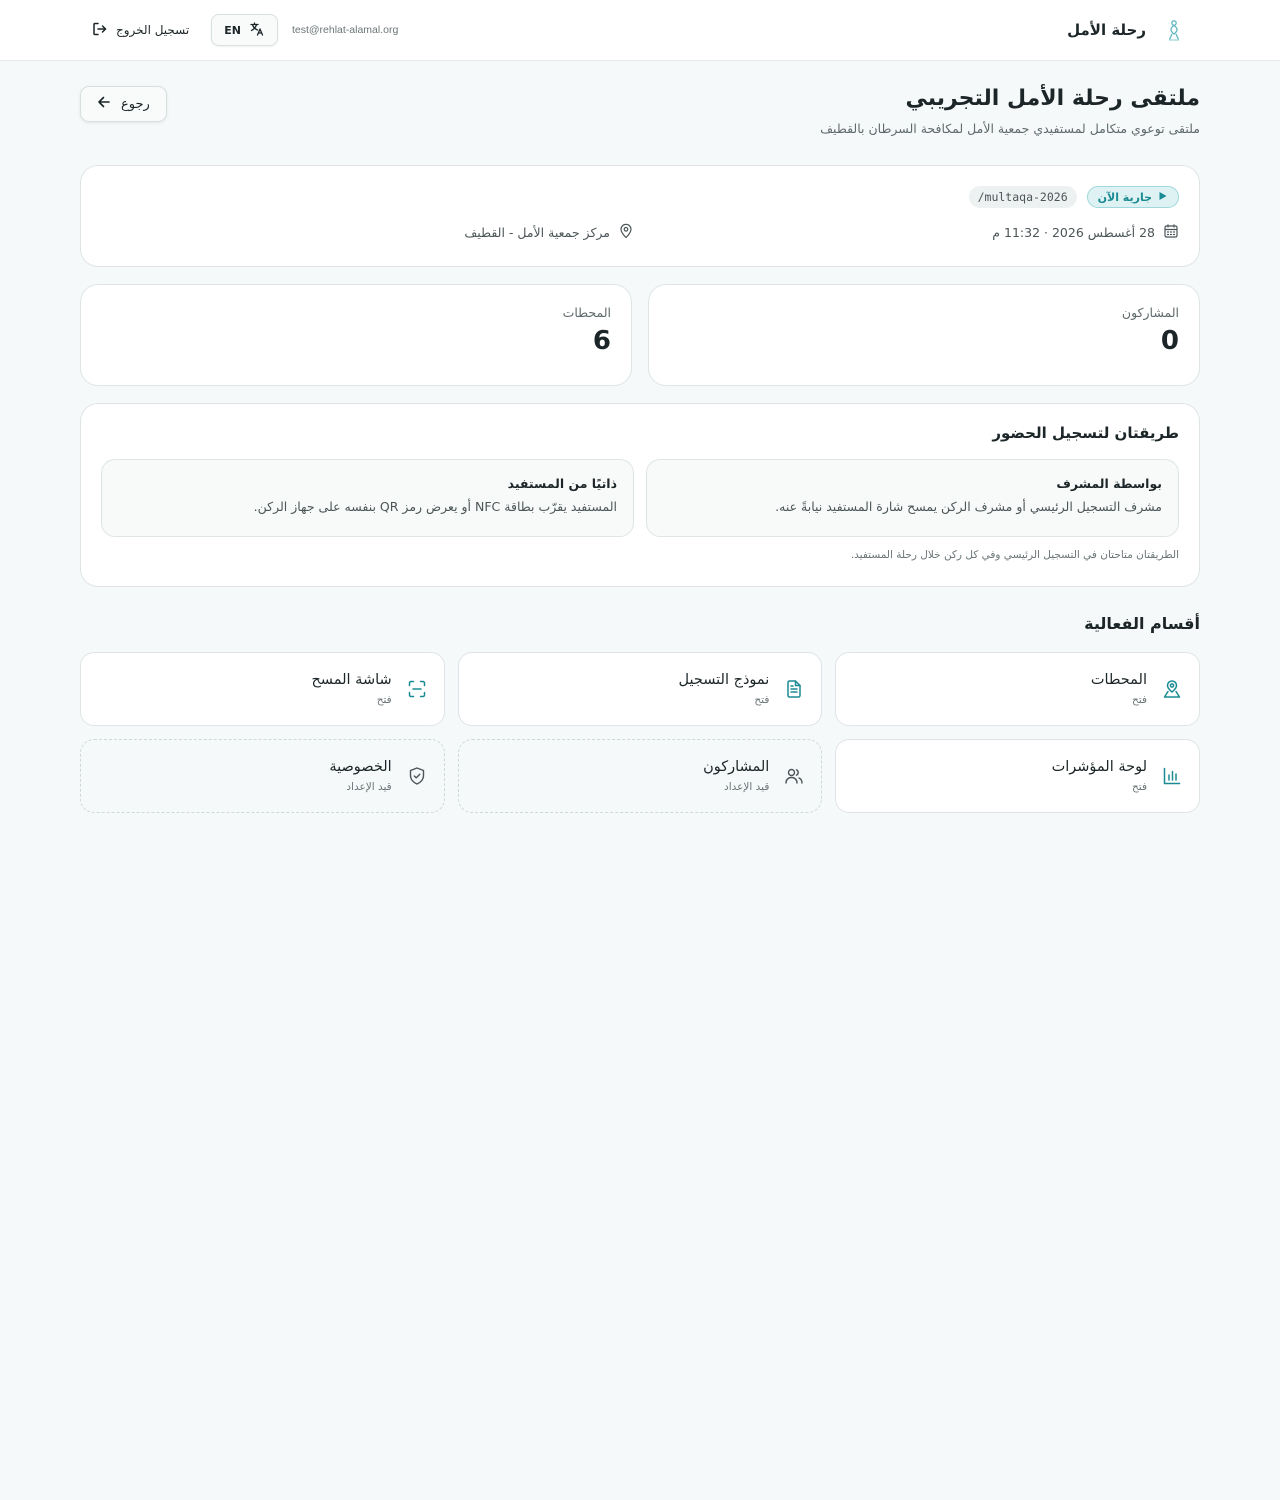 This screenshot has height=1500, width=1280. What do you see at coordinates (360, 776) in the screenshot?
I see `tile-text: الخصوصية قيد الإعداد` at bounding box center [360, 776].